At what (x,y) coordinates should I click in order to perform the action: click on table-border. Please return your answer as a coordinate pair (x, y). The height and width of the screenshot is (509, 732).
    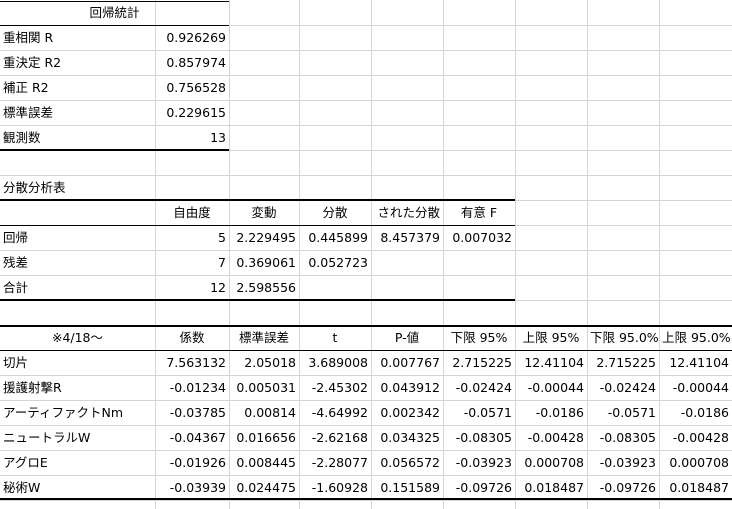
    Looking at the image, I should click on (366, 350).